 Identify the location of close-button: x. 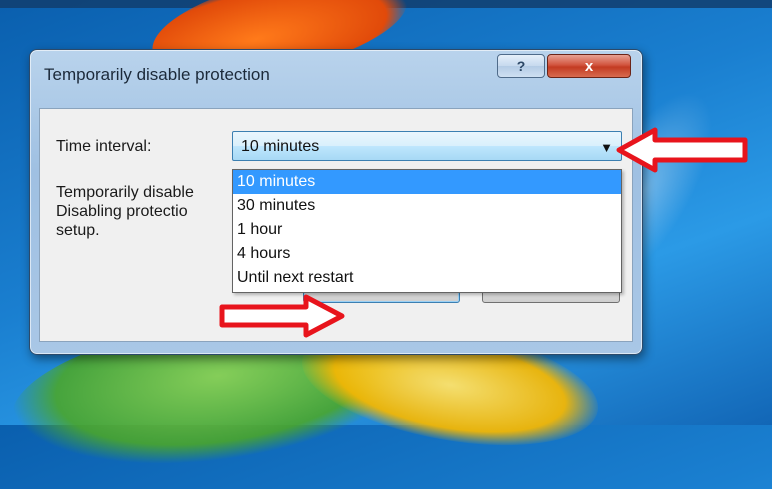
(589, 66).